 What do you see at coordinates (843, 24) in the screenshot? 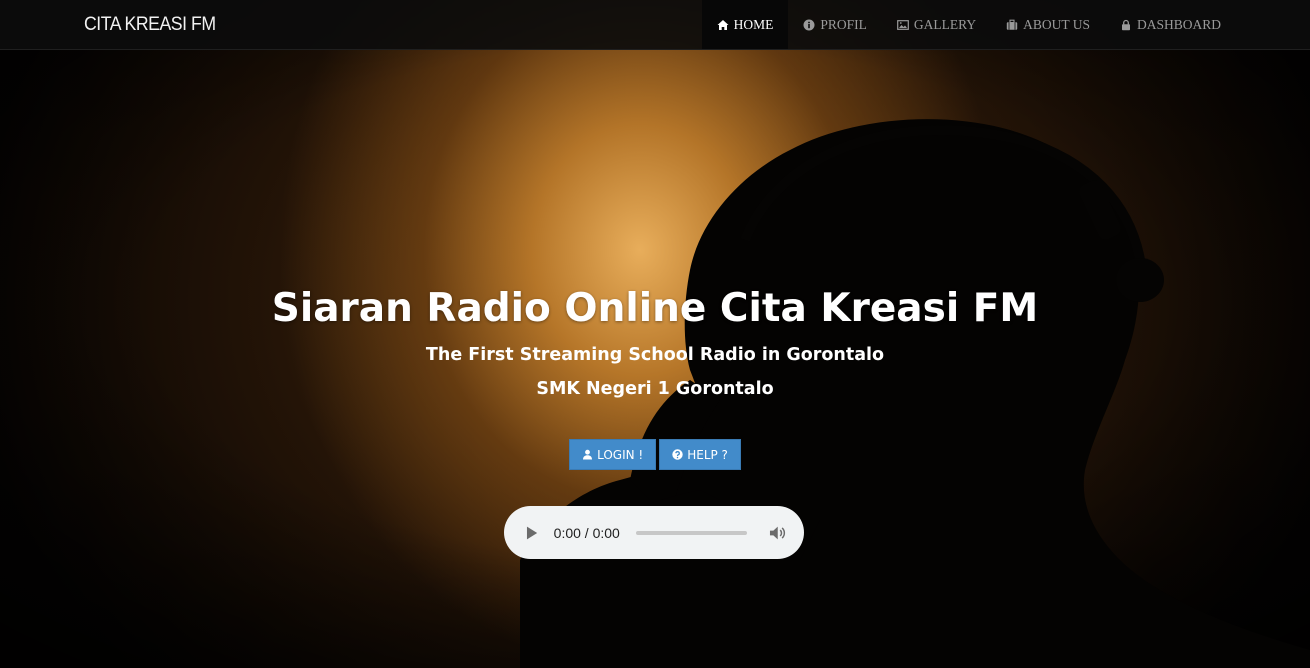
I see `nav-item-label: PROFIL` at bounding box center [843, 24].